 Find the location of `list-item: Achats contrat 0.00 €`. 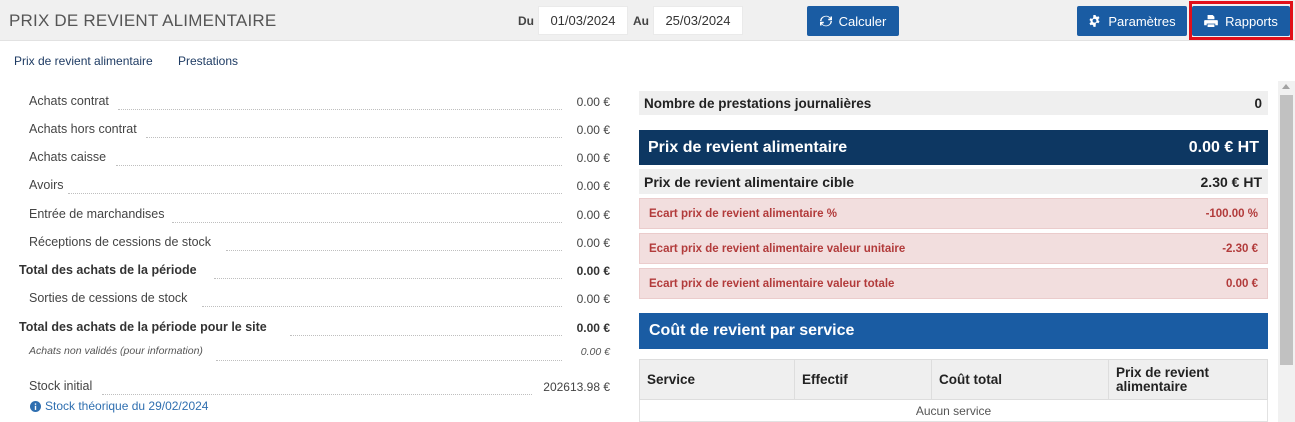

list-item: Achats contrat 0.00 € is located at coordinates (319, 102).